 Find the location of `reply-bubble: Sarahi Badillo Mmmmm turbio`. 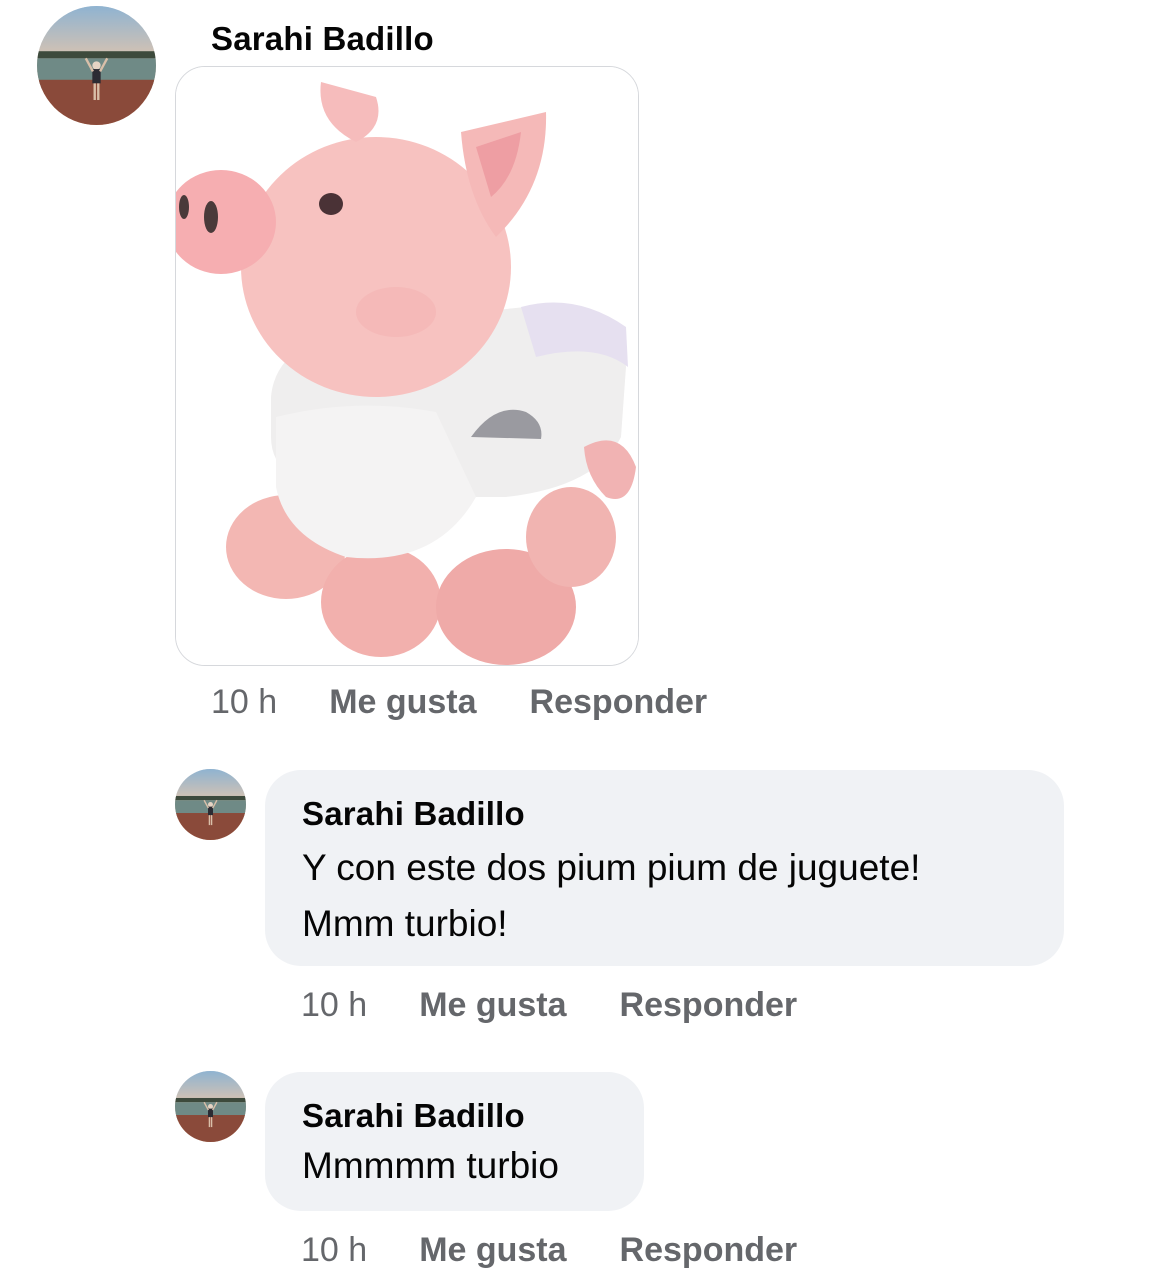

reply-bubble: Sarahi Badillo Mmmmm turbio is located at coordinates (454, 1141).